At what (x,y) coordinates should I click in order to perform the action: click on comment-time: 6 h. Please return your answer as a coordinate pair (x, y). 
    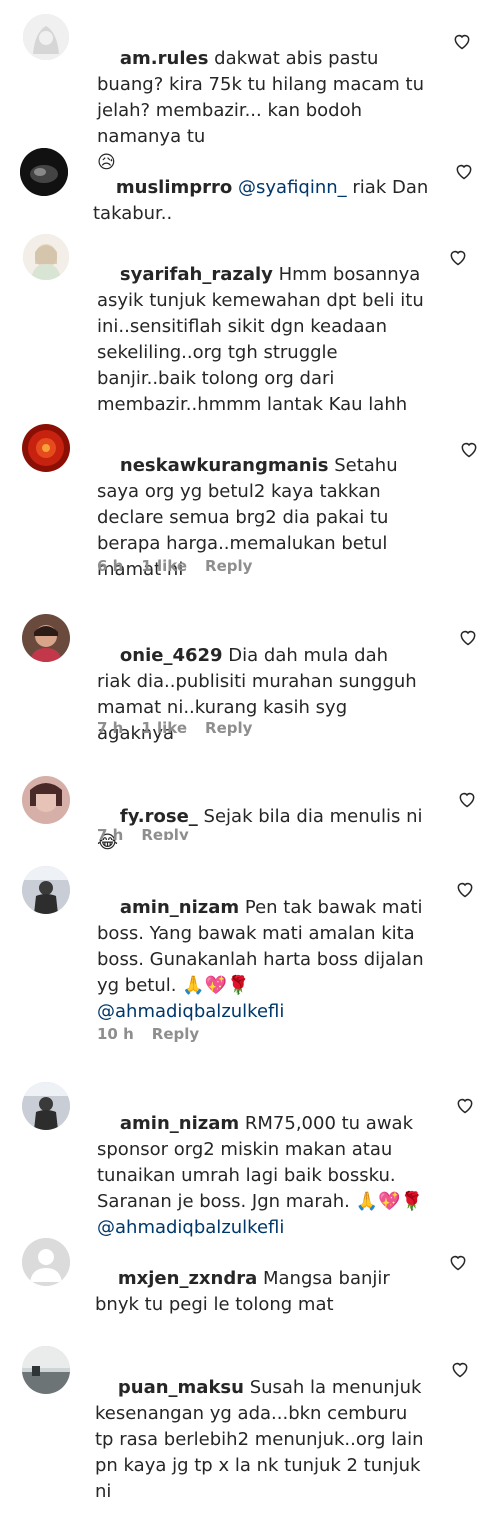
    Looking at the image, I should click on (110, 566).